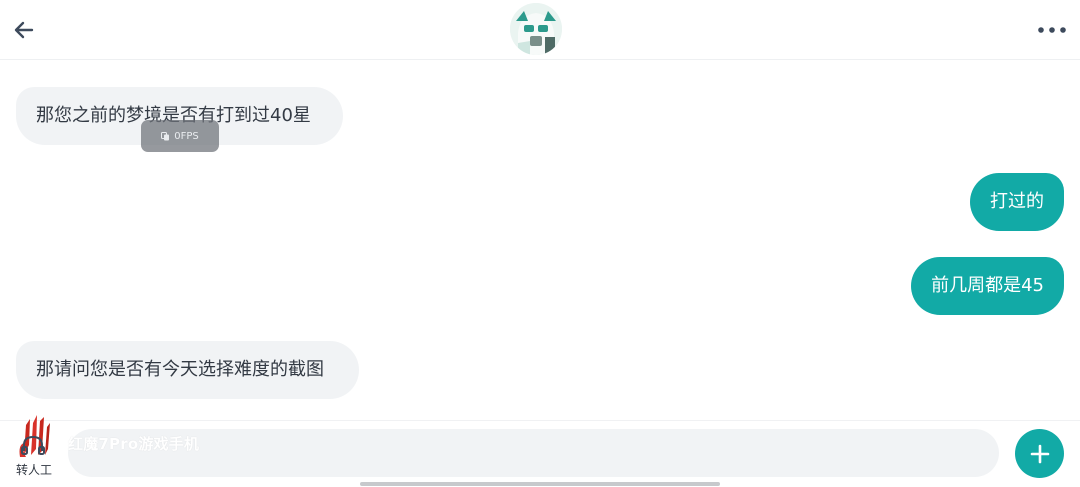  I want to click on fps-overlay: 0FPS, so click(180, 136).